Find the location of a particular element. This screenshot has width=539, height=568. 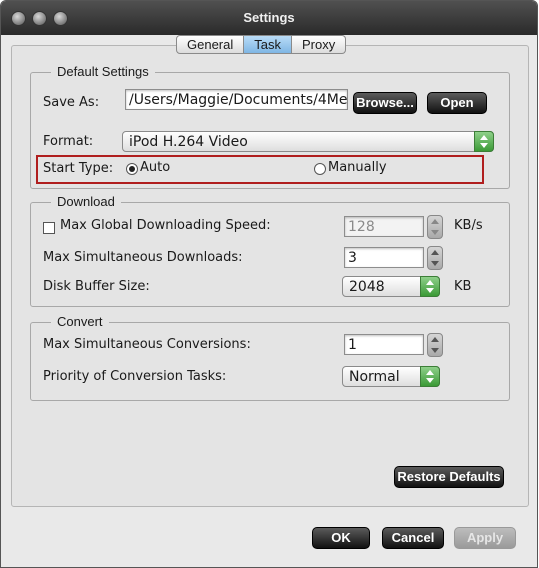

priority-value: Normal is located at coordinates (374, 377).